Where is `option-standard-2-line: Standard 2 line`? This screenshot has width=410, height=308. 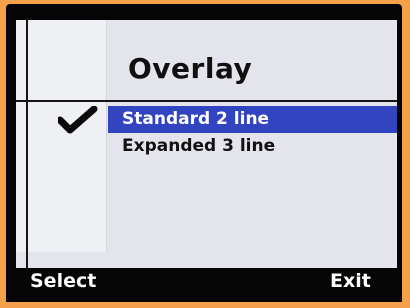
option-standard-2-line: Standard 2 line is located at coordinates (252, 119).